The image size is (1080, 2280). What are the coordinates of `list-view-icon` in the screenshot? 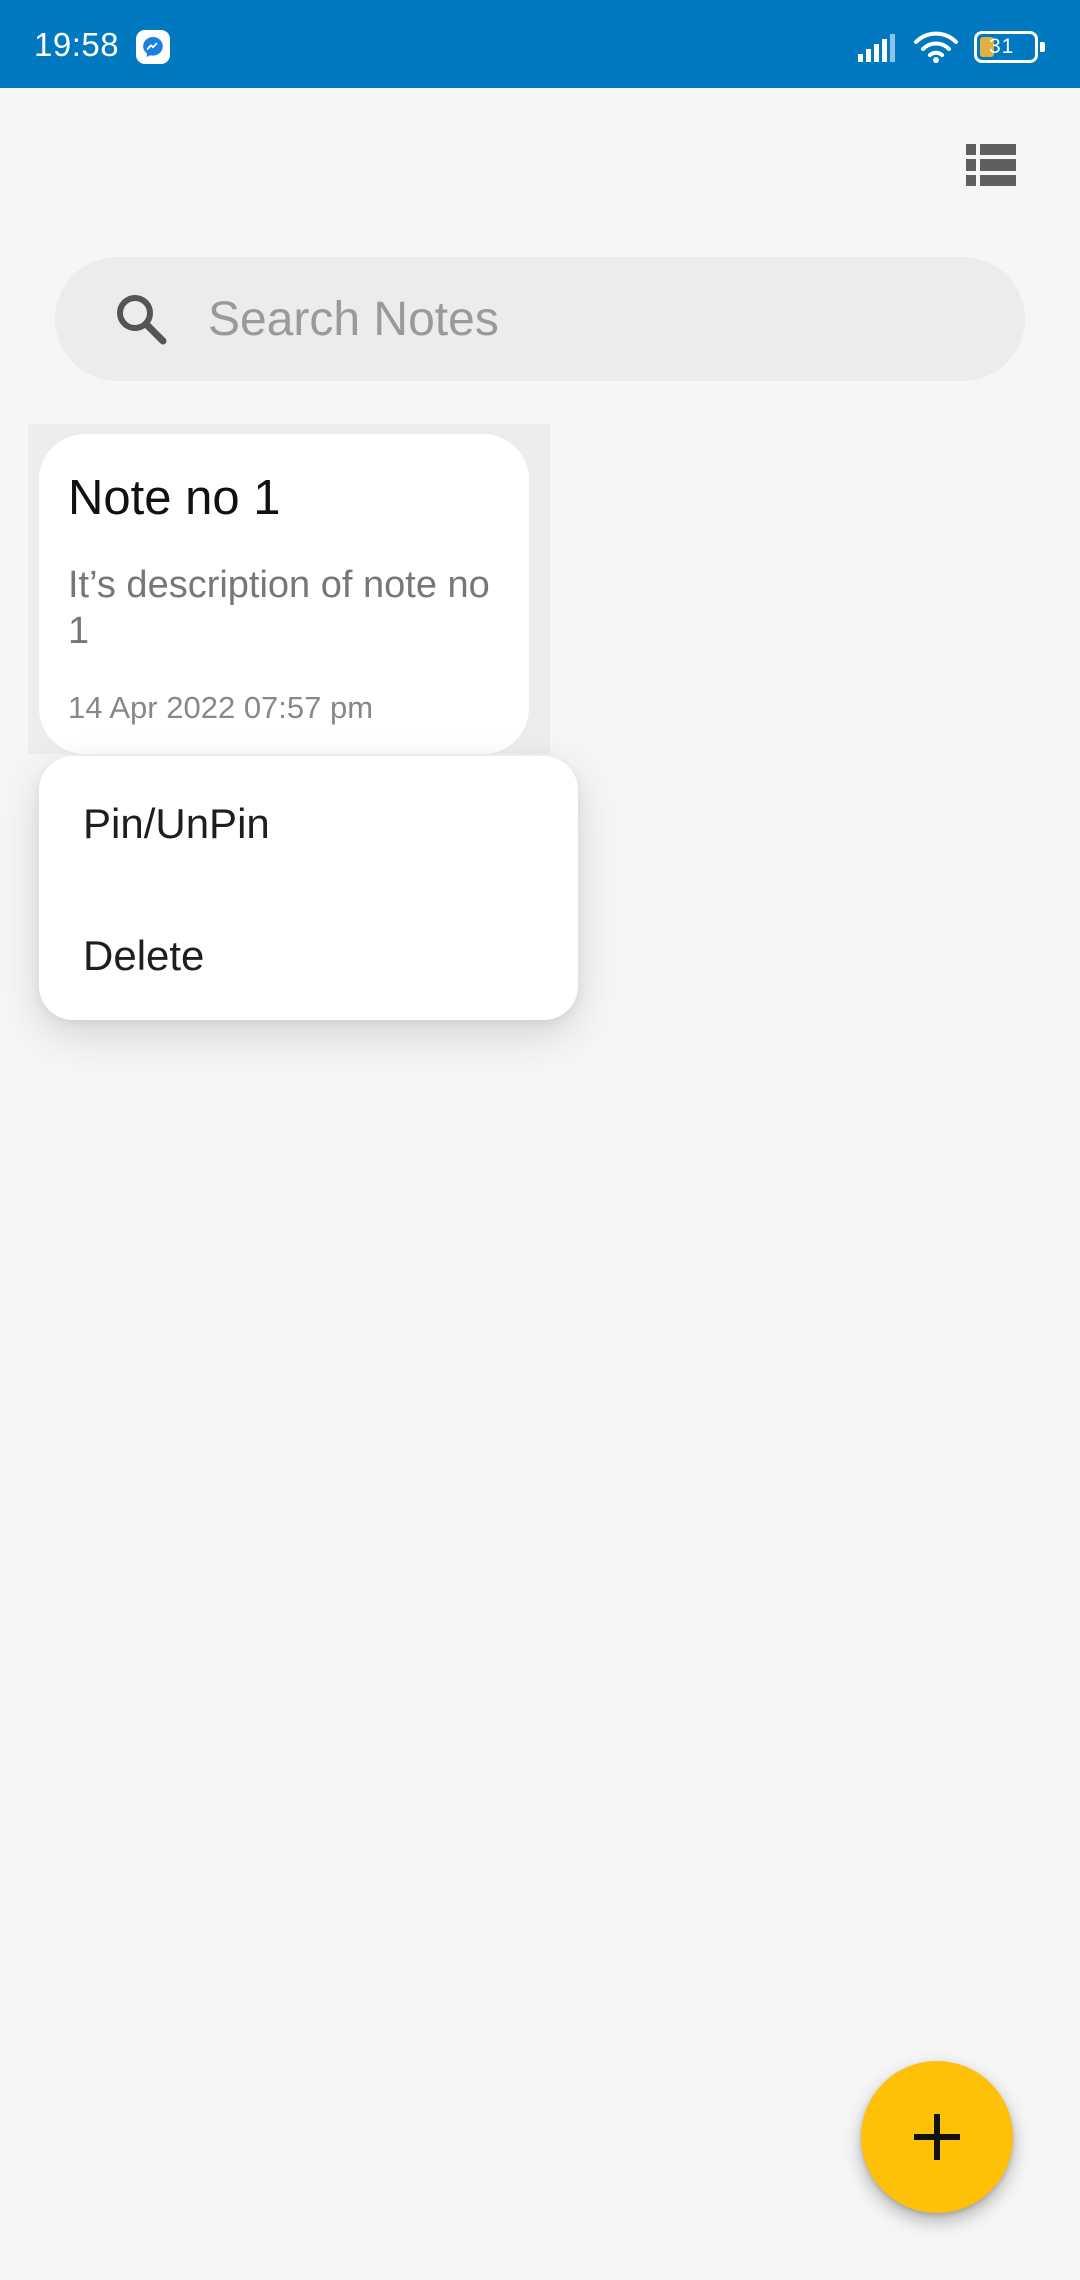 It's located at (991, 165).